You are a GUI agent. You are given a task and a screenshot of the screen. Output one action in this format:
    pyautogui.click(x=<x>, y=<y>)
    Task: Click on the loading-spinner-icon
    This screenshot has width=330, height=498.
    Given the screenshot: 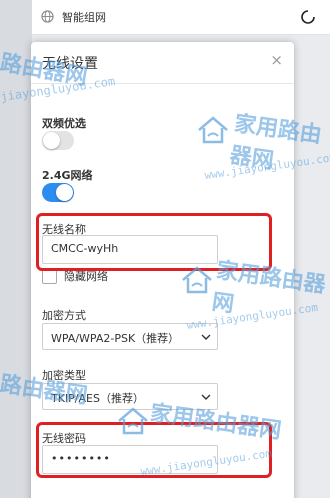 What is the action you would take?
    pyautogui.click(x=308, y=17)
    